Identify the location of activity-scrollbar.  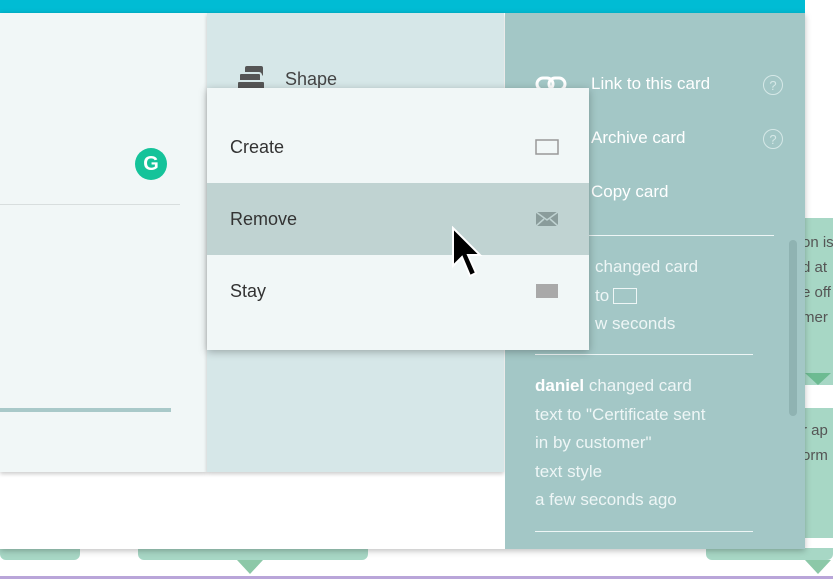
(793, 328).